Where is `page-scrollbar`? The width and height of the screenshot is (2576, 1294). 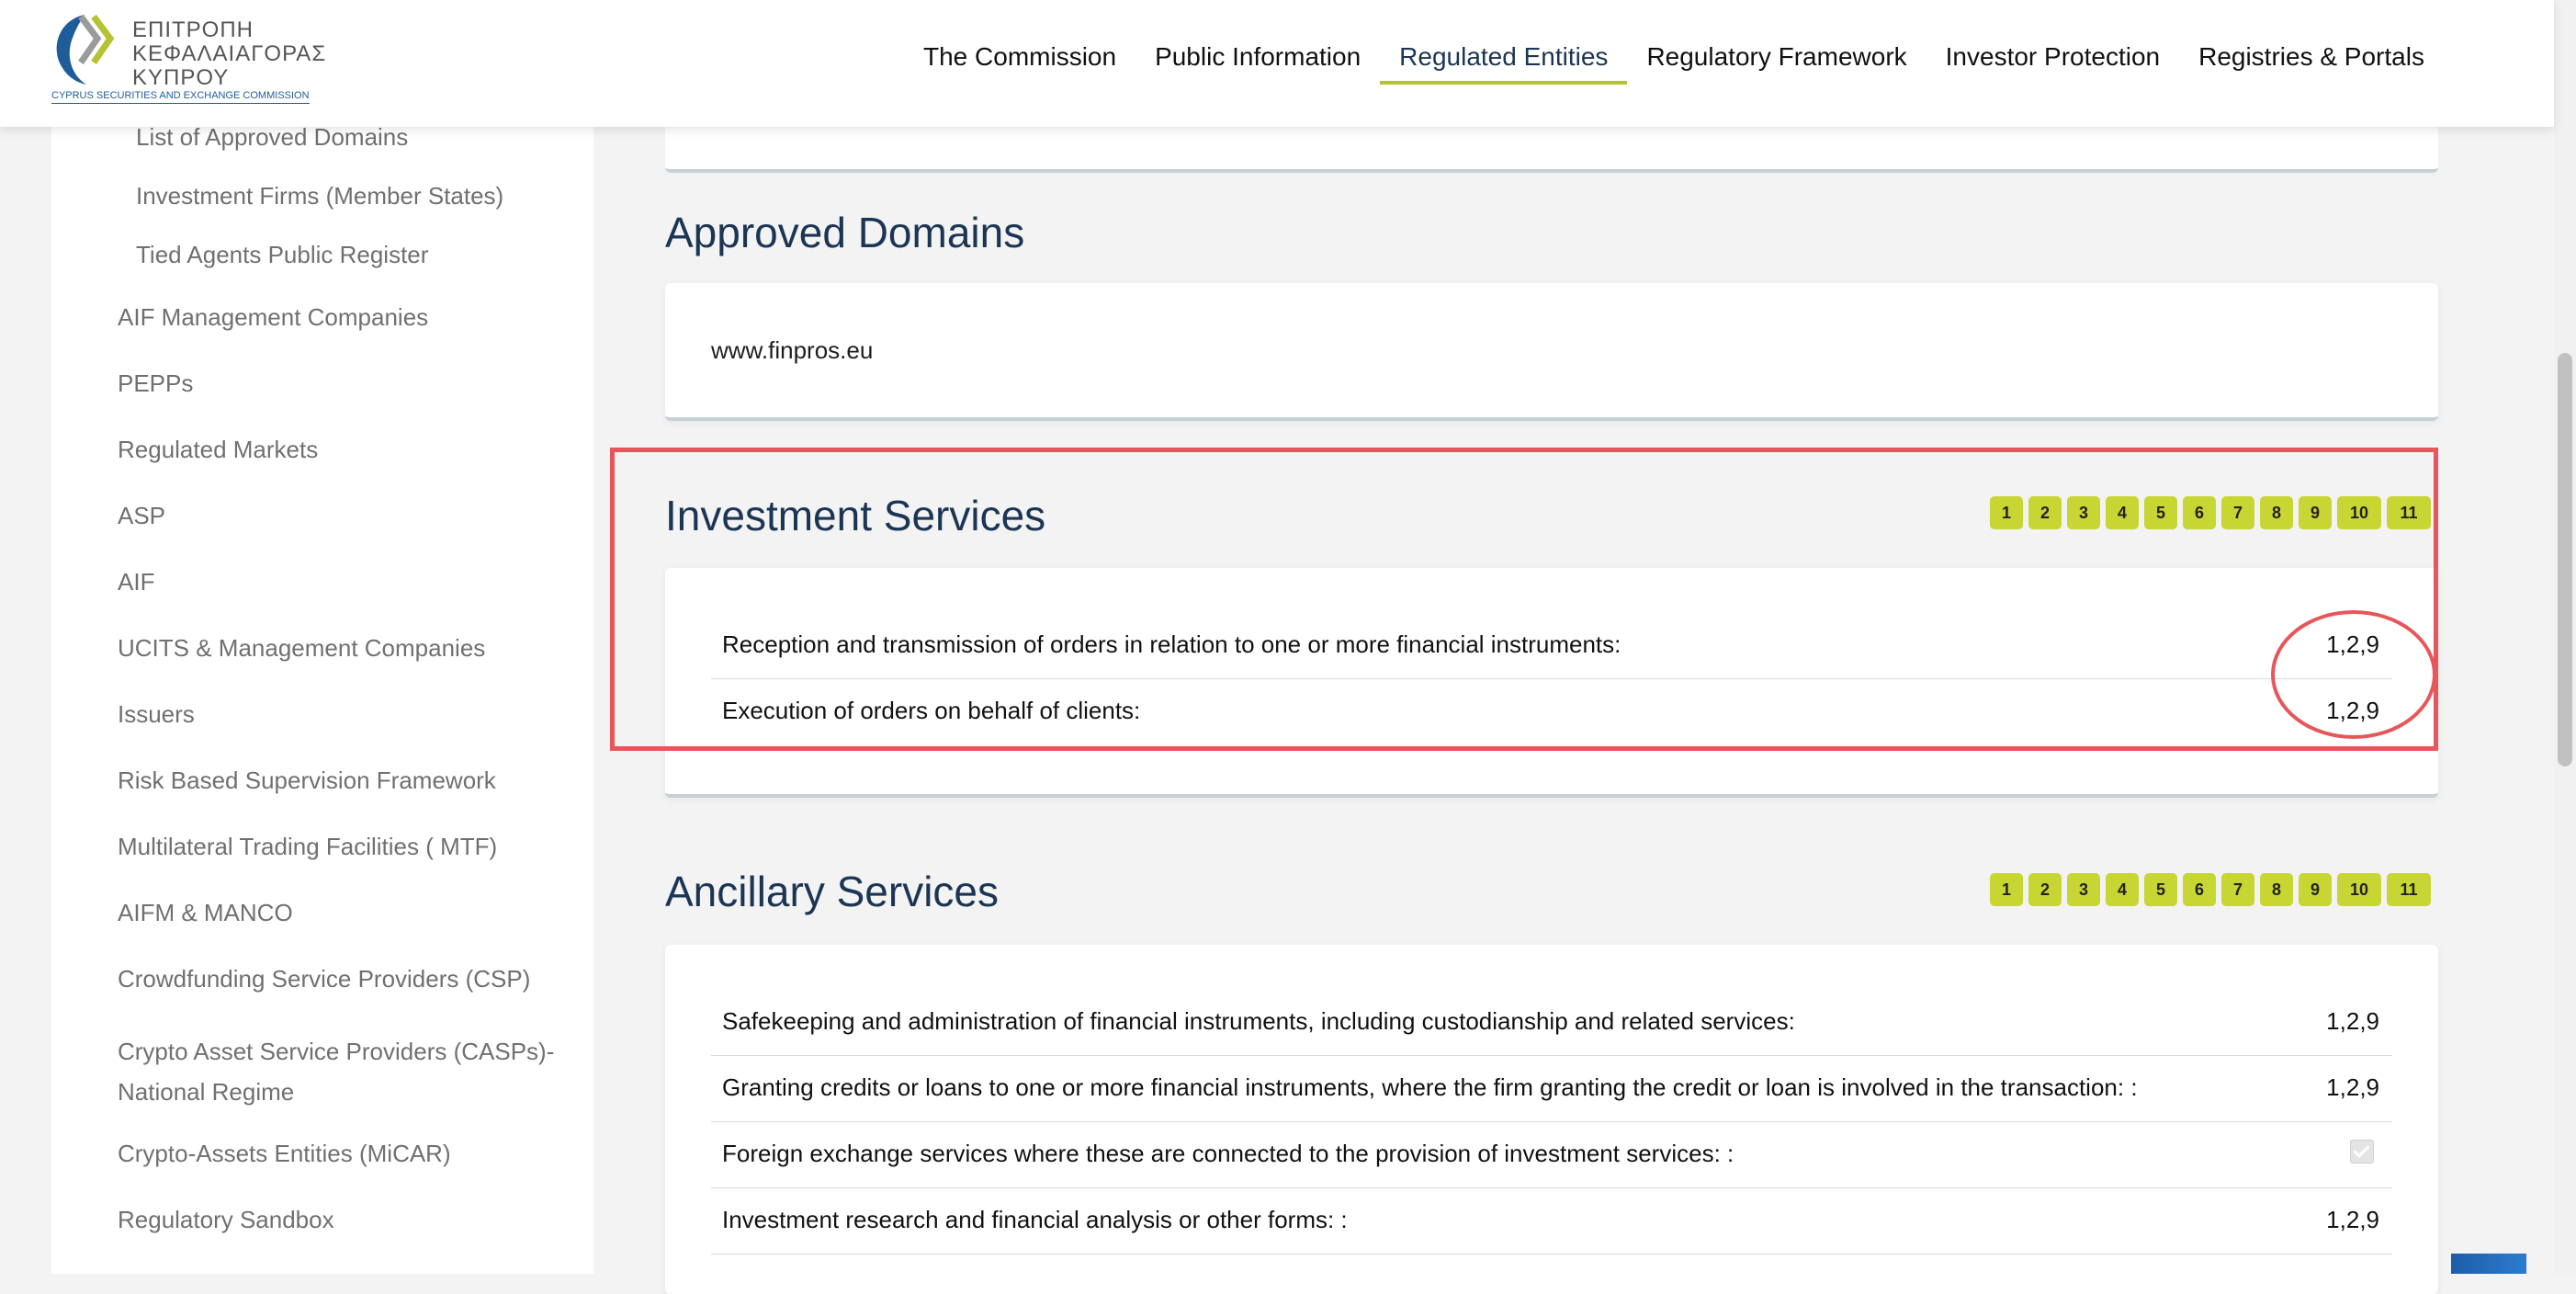
page-scrollbar is located at coordinates (2565, 637).